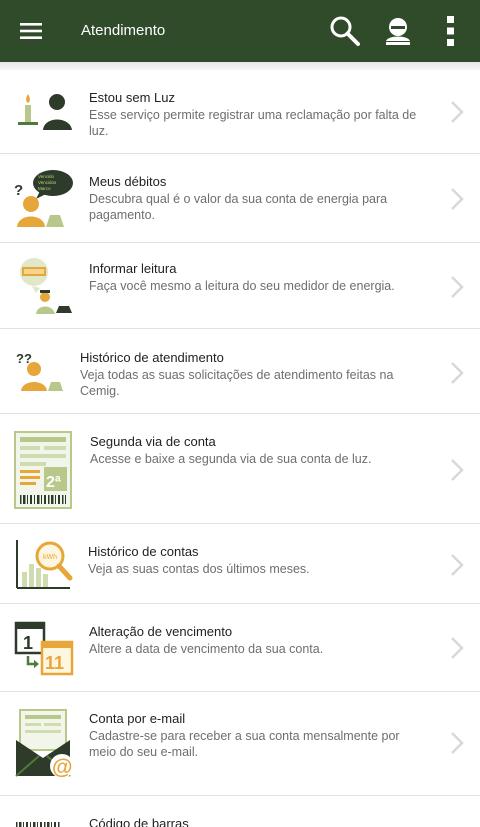 The width and height of the screenshot is (480, 827). What do you see at coordinates (39, 371) in the screenshot?
I see `service-history-icon: ??` at bounding box center [39, 371].